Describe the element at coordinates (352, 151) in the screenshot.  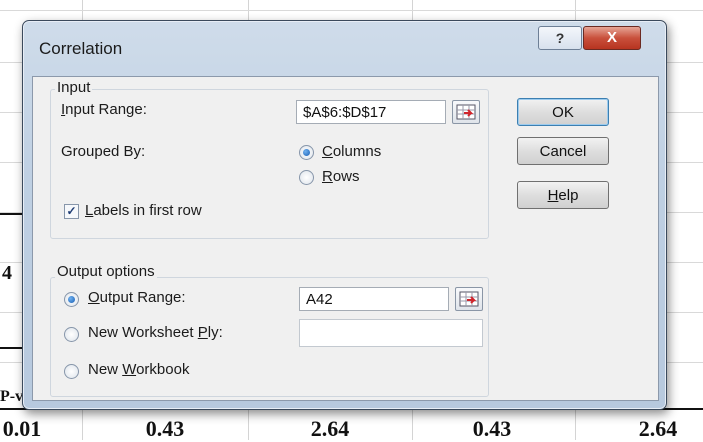
I see `columns-radio-label: Columns` at that location.